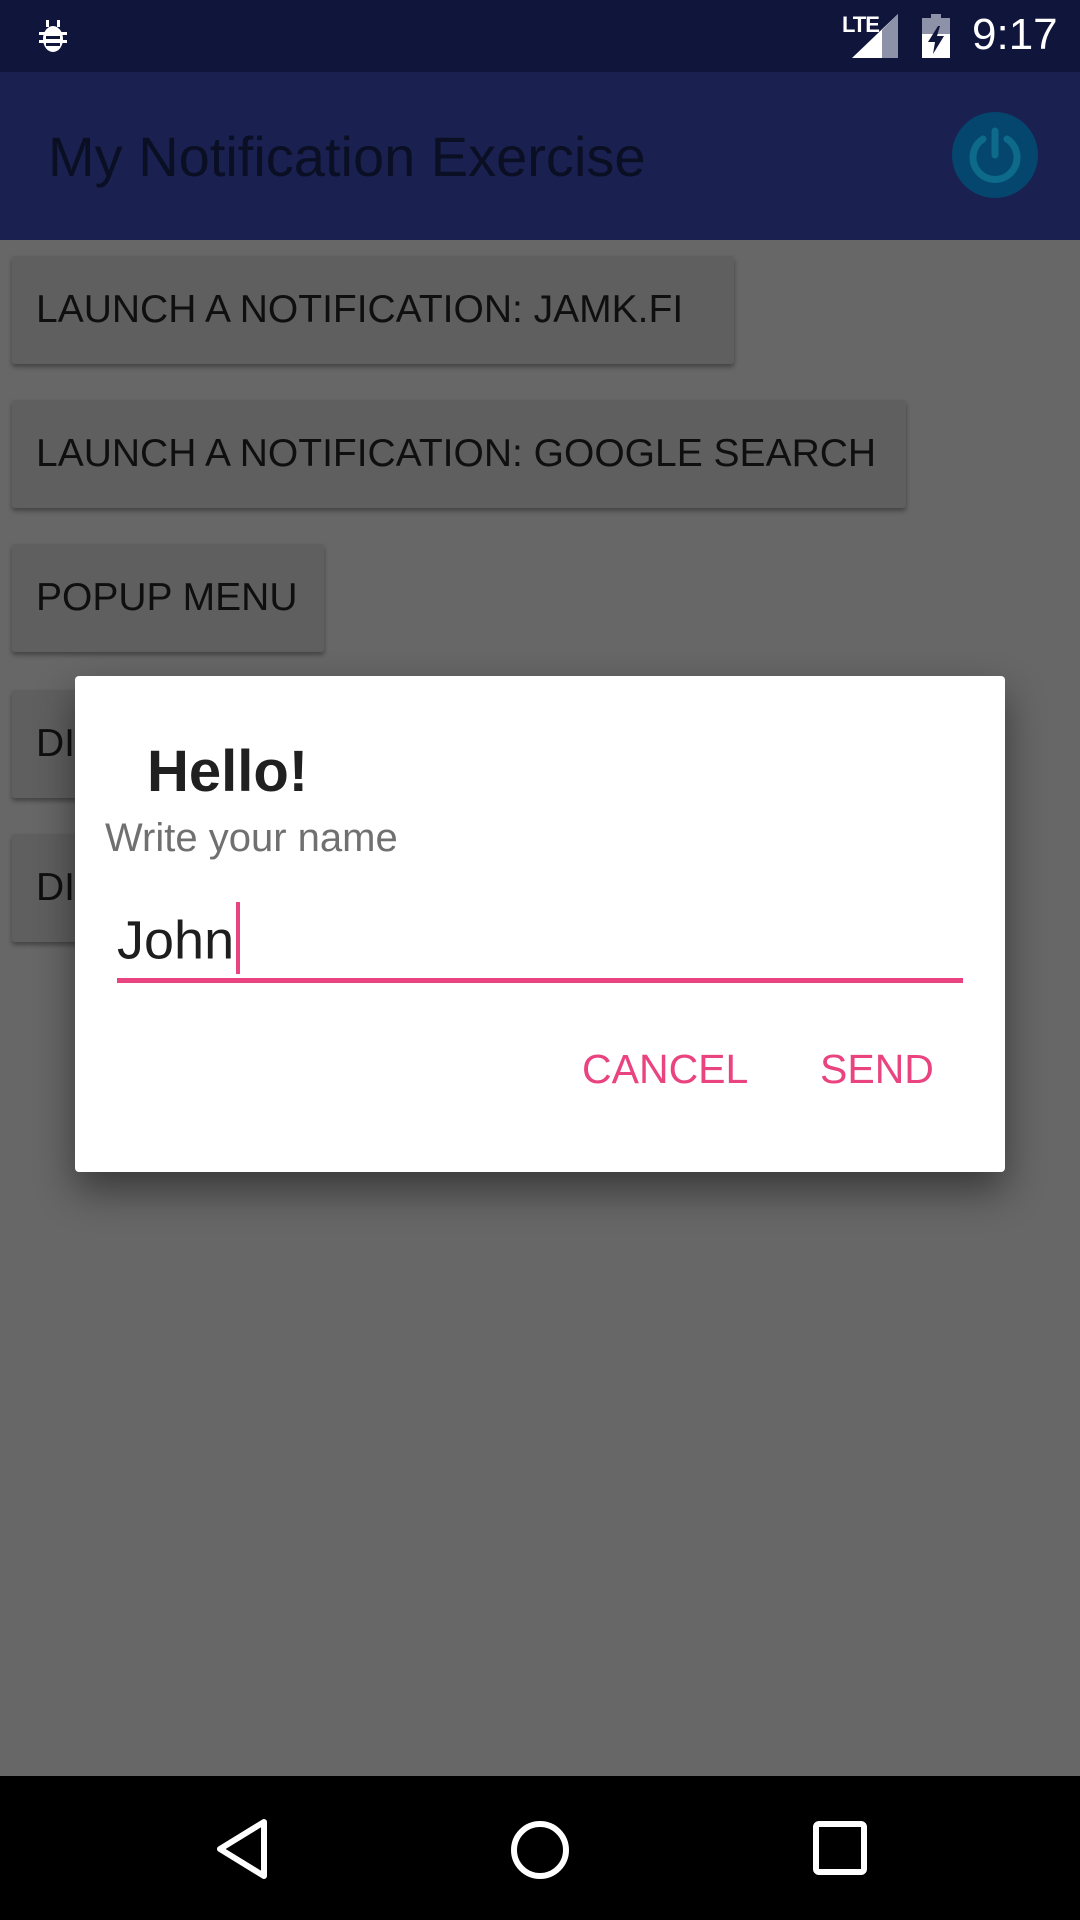  What do you see at coordinates (373, 310) in the screenshot?
I see `launch-jamk-notification-button: LAUNCH A NOTIFICATION: JAMK.FI` at bounding box center [373, 310].